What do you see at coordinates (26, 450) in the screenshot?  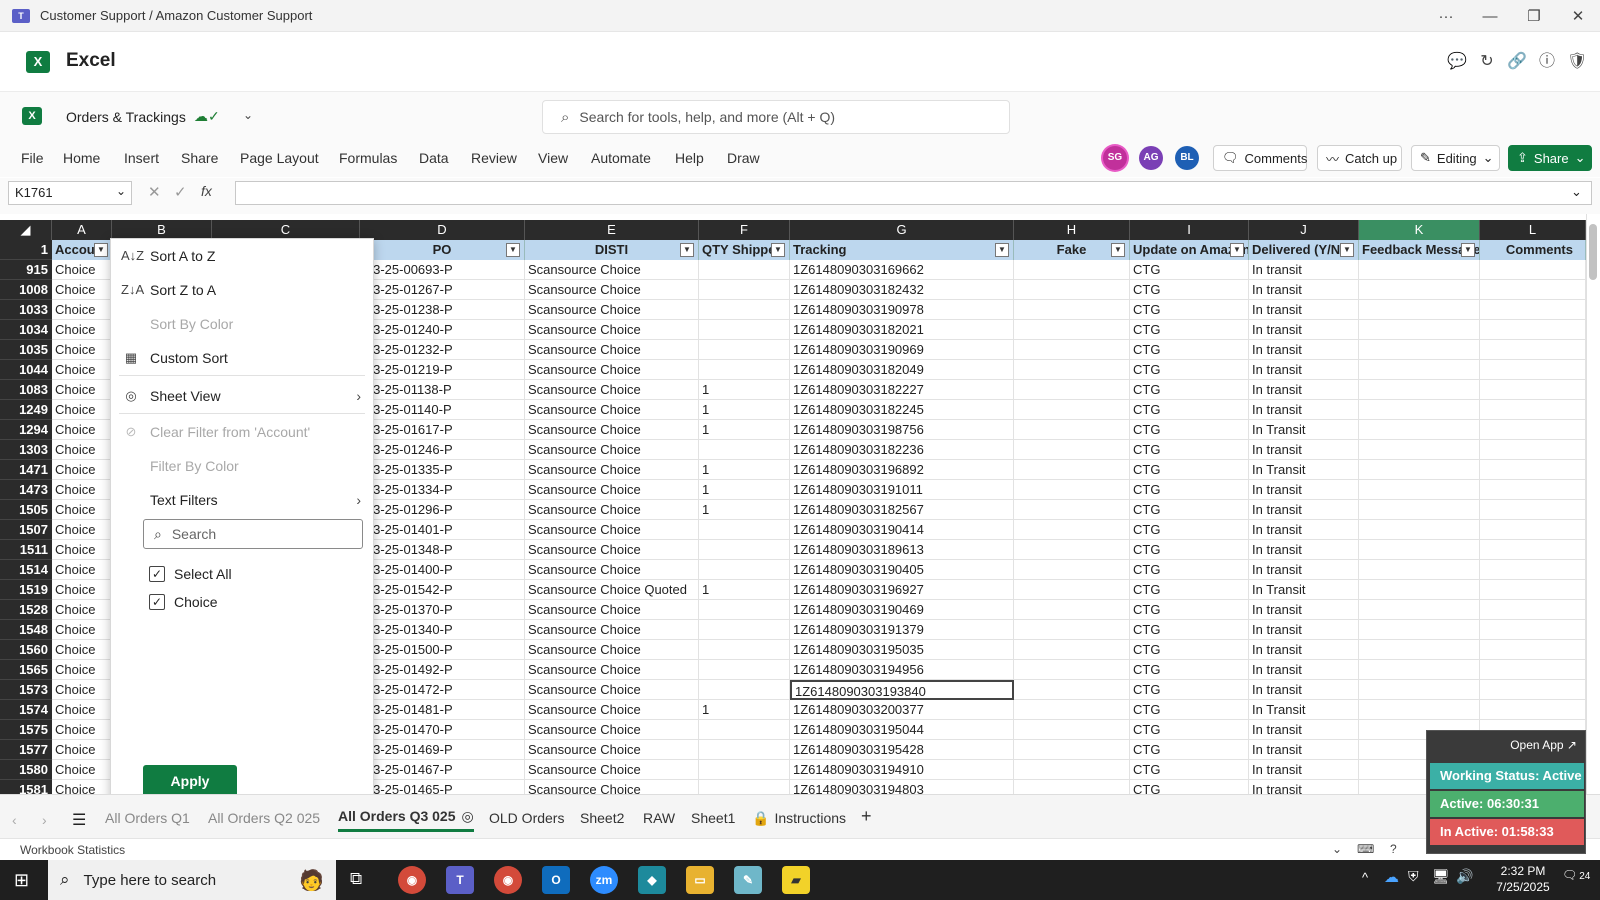 I see `row-number: 1303` at bounding box center [26, 450].